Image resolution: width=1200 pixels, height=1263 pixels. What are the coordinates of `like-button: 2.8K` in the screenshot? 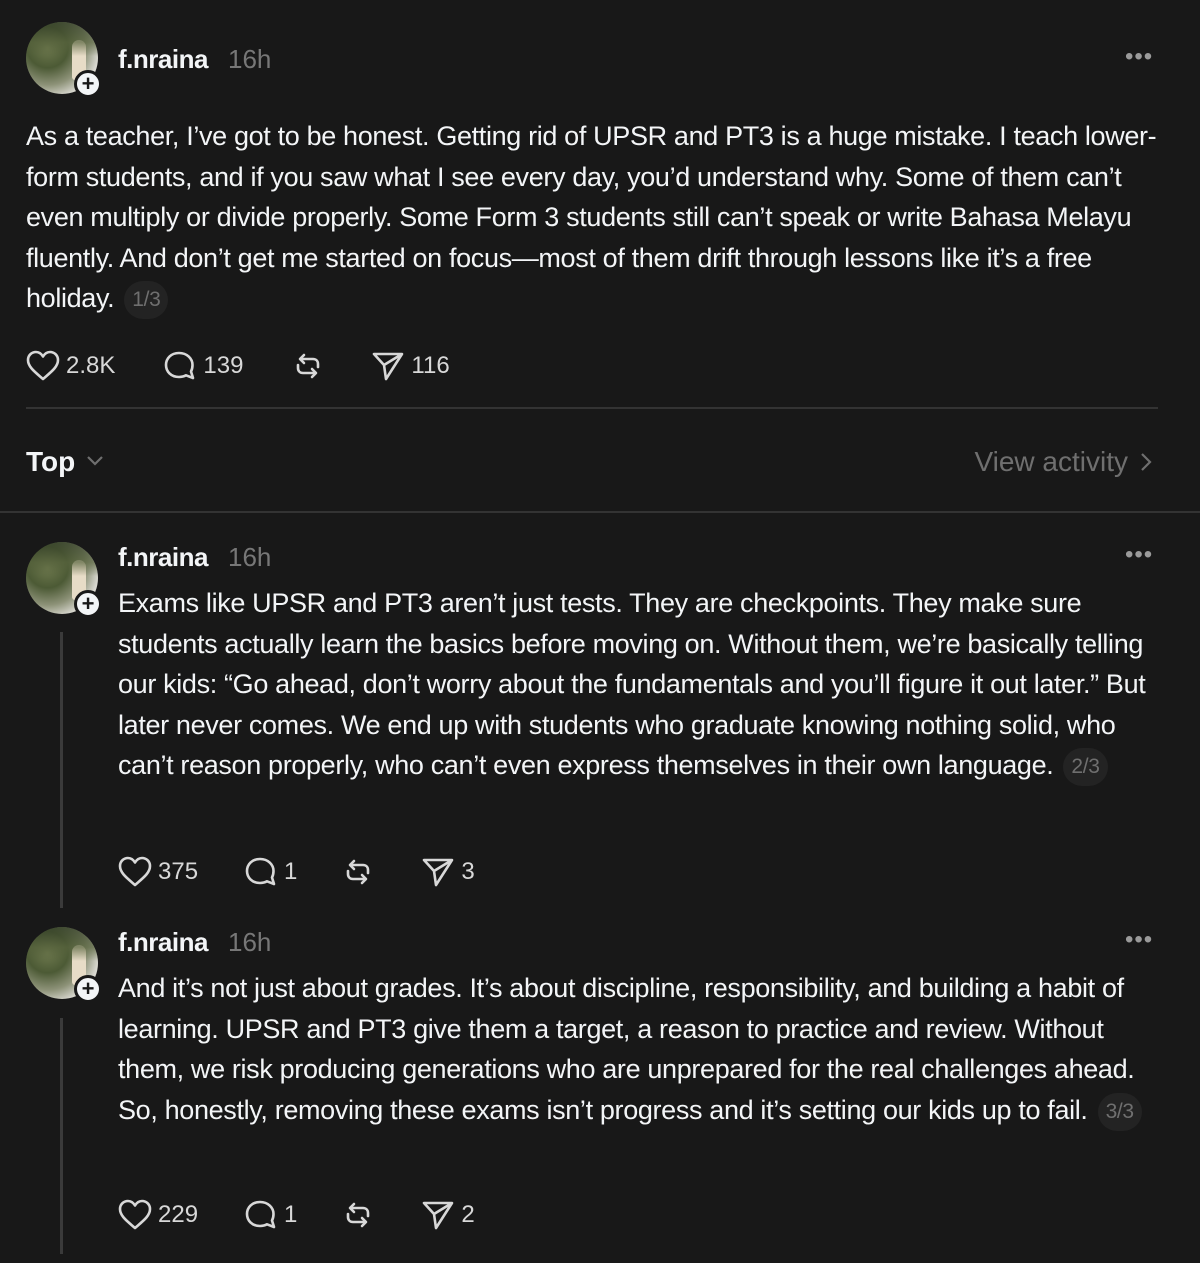 It's located at (70, 366).